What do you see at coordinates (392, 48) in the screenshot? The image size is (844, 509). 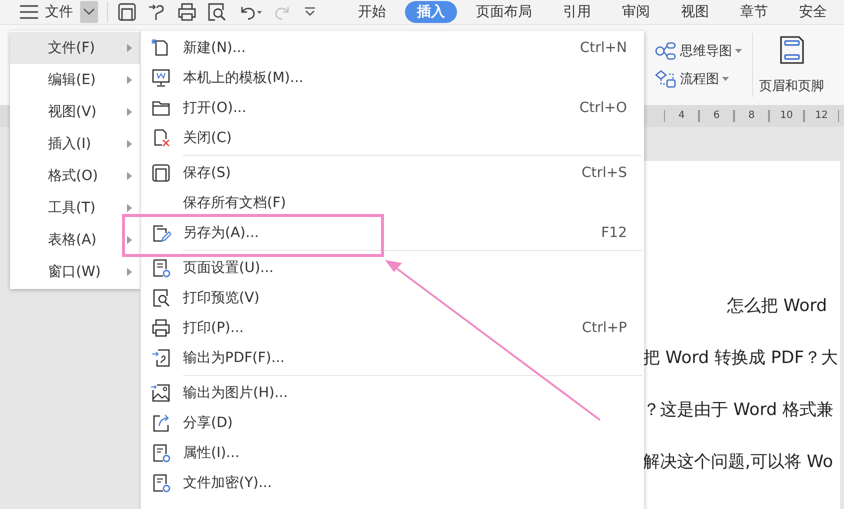 I see `menu-item: 新建(N)... Ctrl+N` at bounding box center [392, 48].